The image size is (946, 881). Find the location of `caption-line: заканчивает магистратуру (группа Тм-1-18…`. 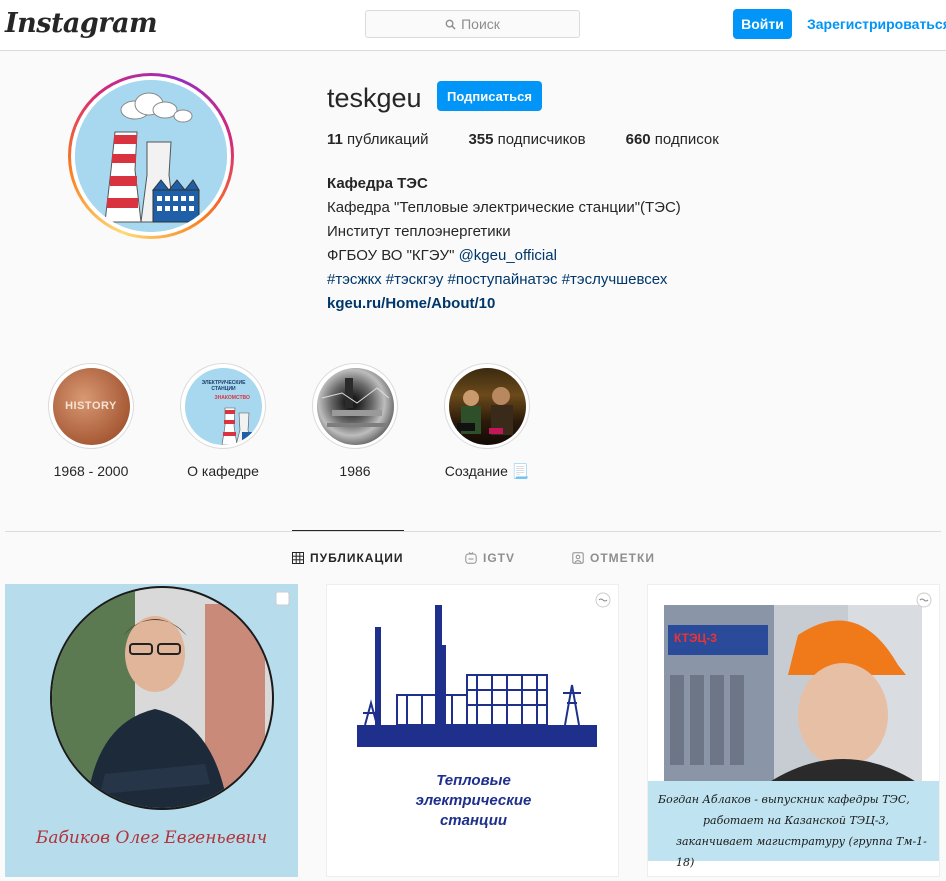

caption-line: заканчивает магистратуру (группа Тм-1-18… is located at coordinates (801, 852).